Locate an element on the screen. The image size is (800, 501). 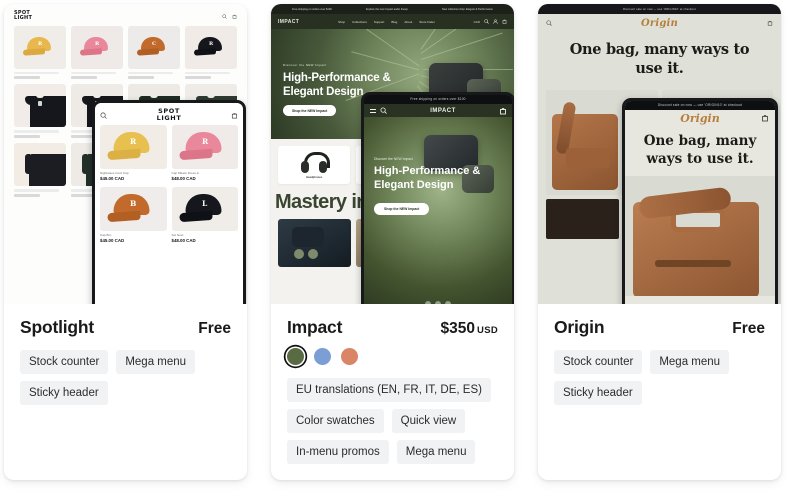
feature-tag: Quick view is located at coordinates (428, 421).